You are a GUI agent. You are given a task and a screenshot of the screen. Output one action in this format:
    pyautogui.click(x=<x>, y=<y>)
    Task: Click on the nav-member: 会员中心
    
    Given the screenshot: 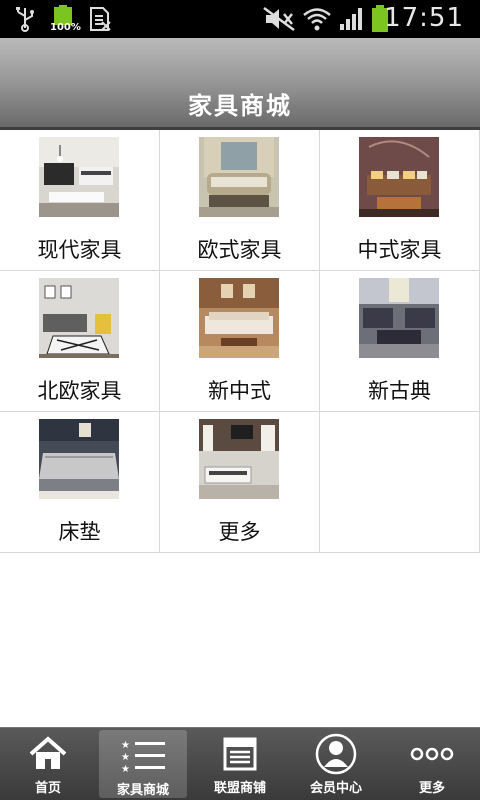 What is the action you would take?
    pyautogui.click(x=336, y=764)
    